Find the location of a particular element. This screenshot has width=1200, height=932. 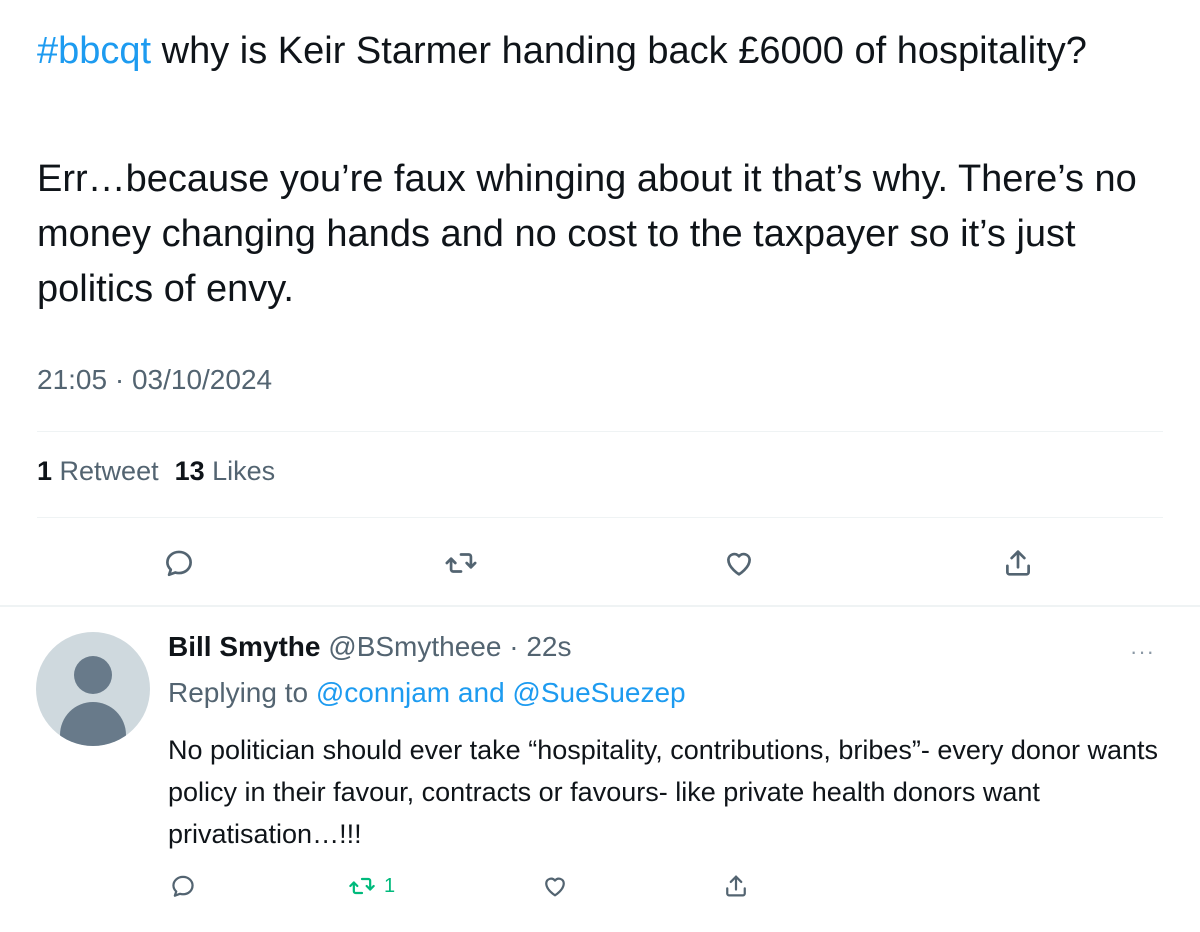

display-name: Bill Smythe is located at coordinates (244, 646).